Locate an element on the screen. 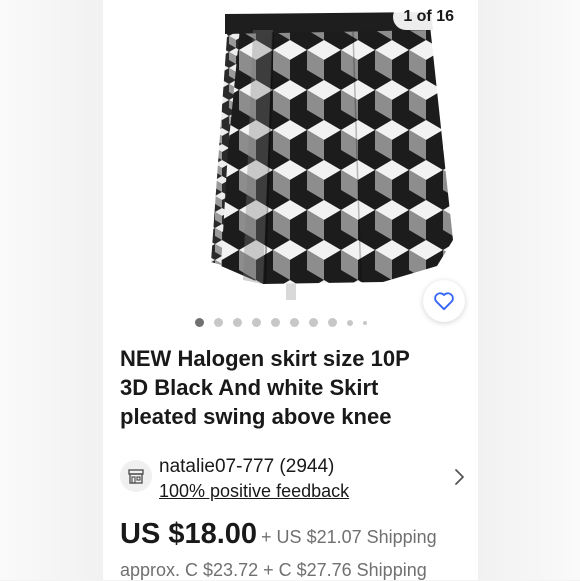 The image size is (580, 581). watch-button is located at coordinates (444, 301).